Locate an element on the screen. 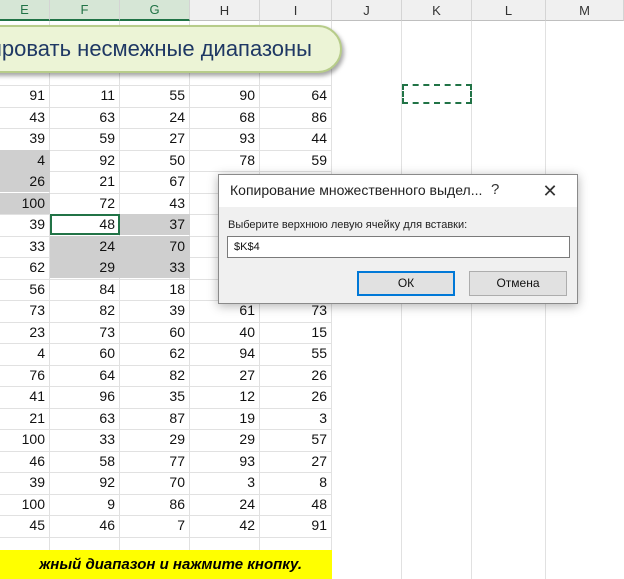 The image size is (624, 579). cell-f-6: 48 is located at coordinates (85, 224).